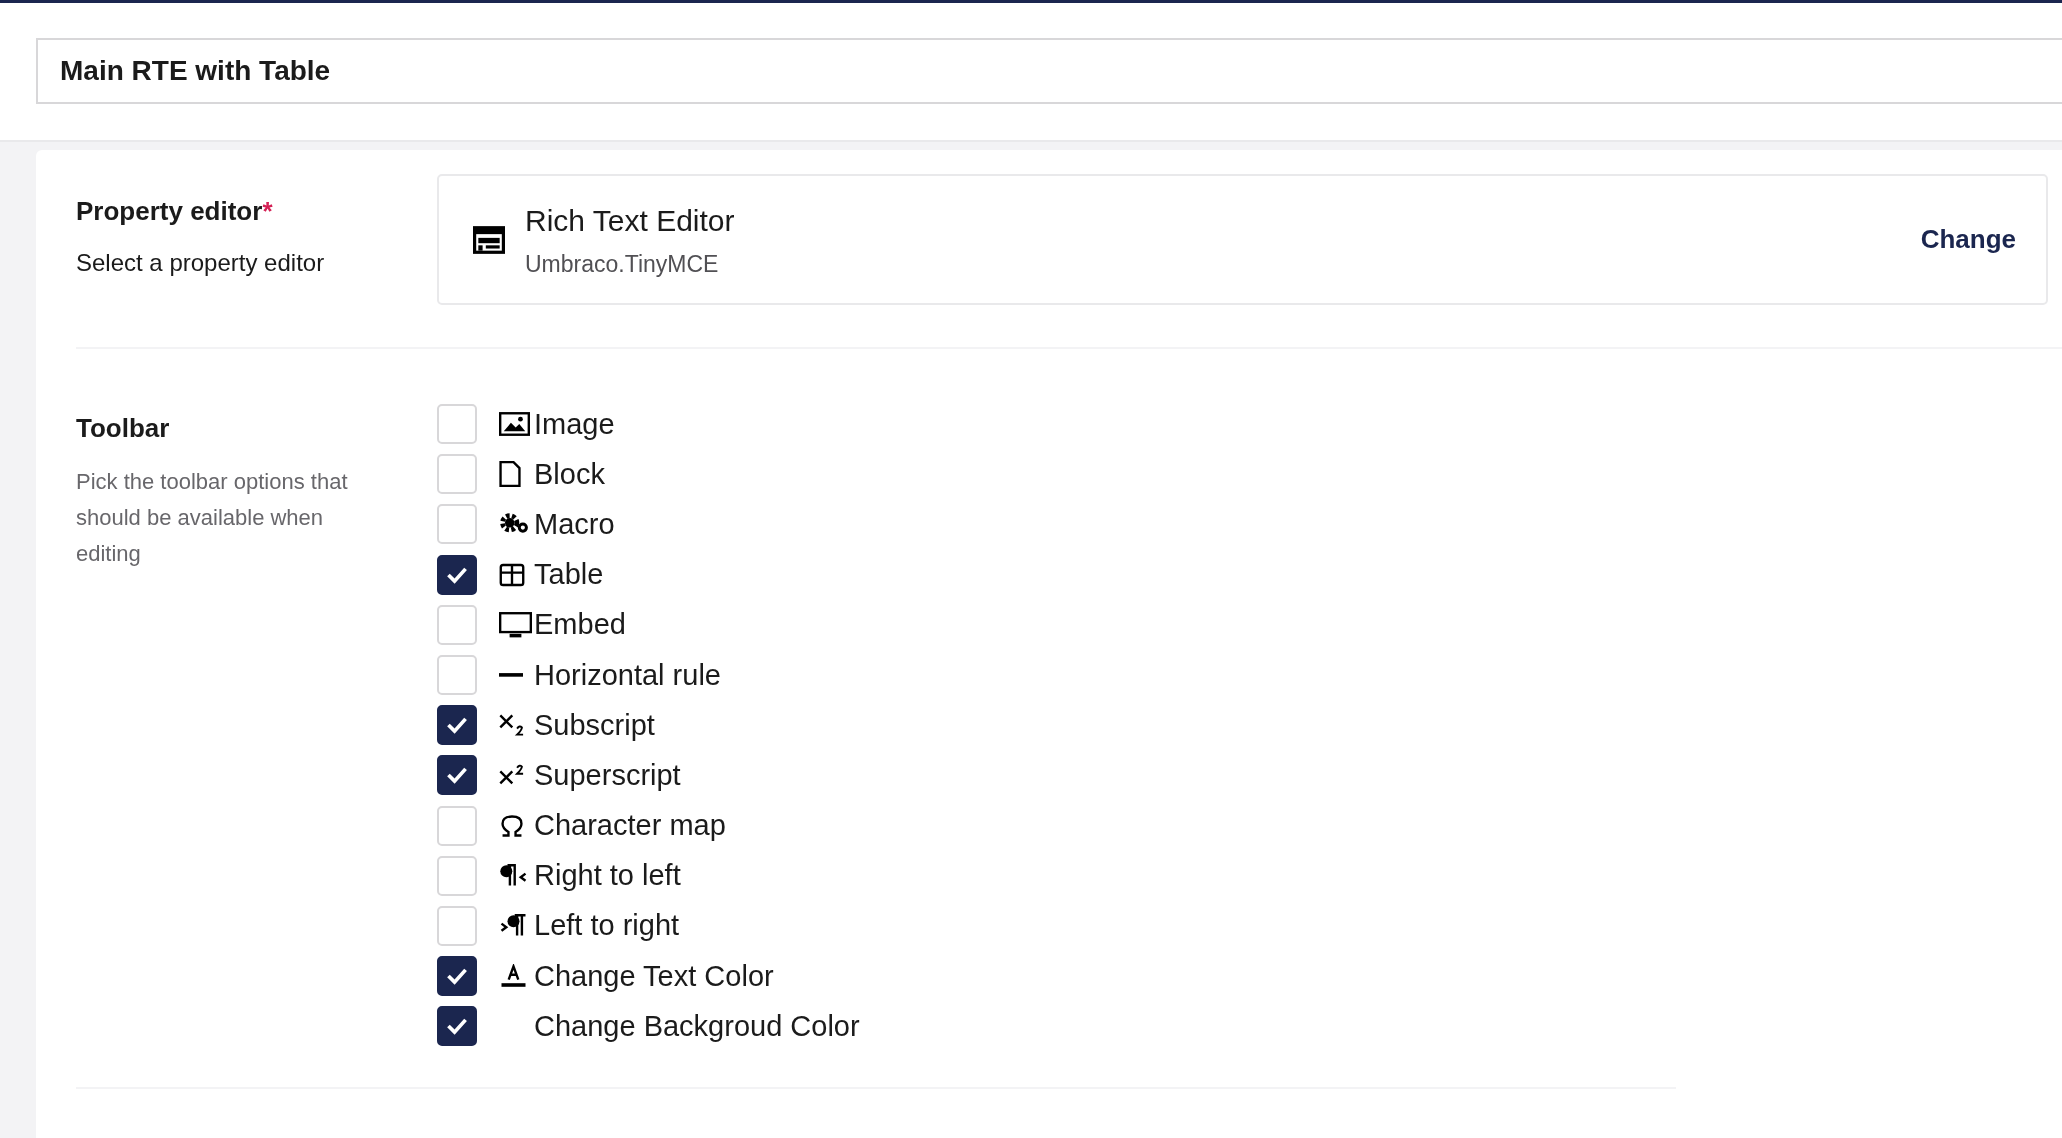 Image resolution: width=2062 pixels, height=1138 pixels. Describe the element at coordinates (489, 239) in the screenshot. I see `editor-icon` at that location.